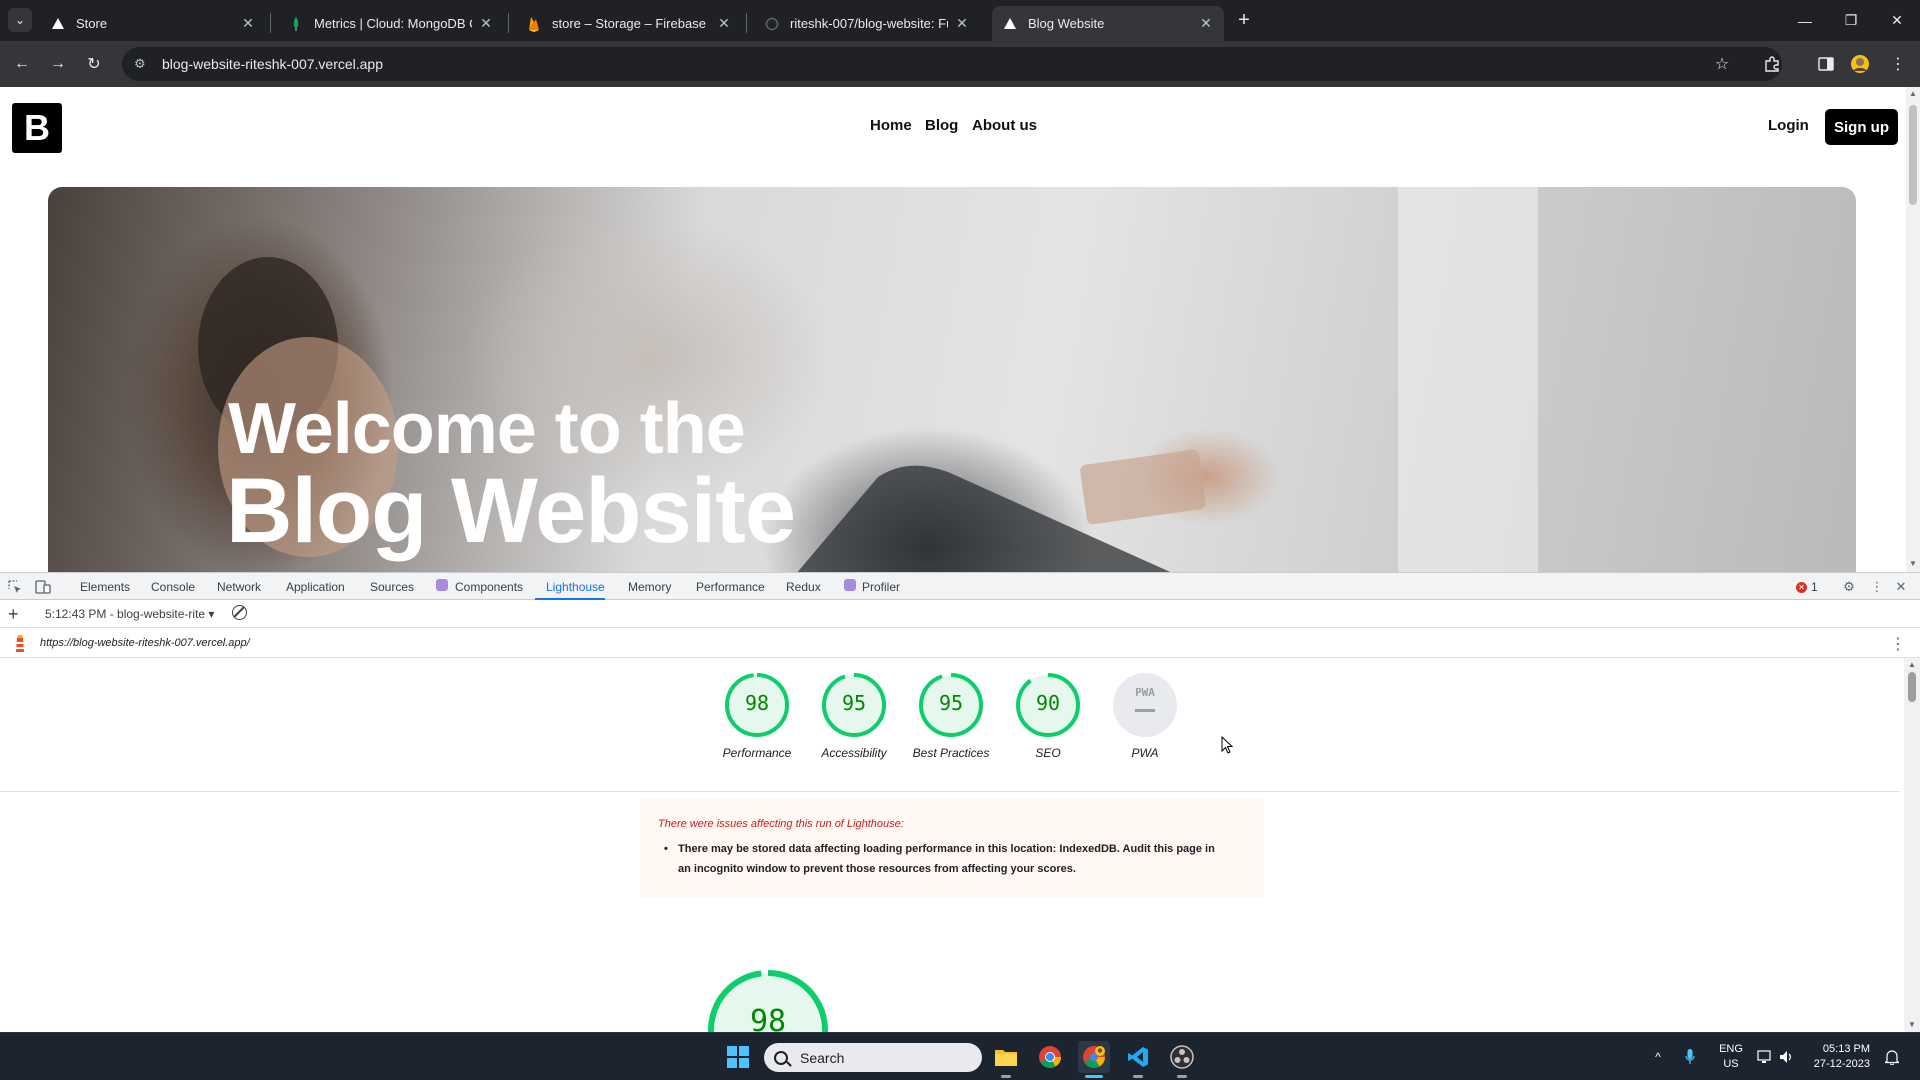 This screenshot has height=1080, width=1920. What do you see at coordinates (392, 587) in the screenshot?
I see `tab-sources: Sources` at bounding box center [392, 587].